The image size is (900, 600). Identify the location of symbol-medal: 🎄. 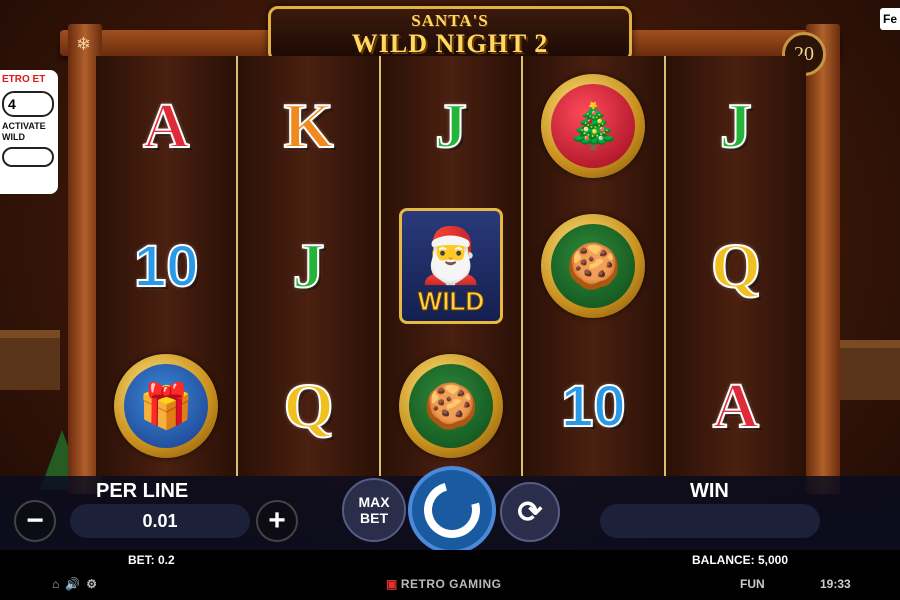
(593, 126).